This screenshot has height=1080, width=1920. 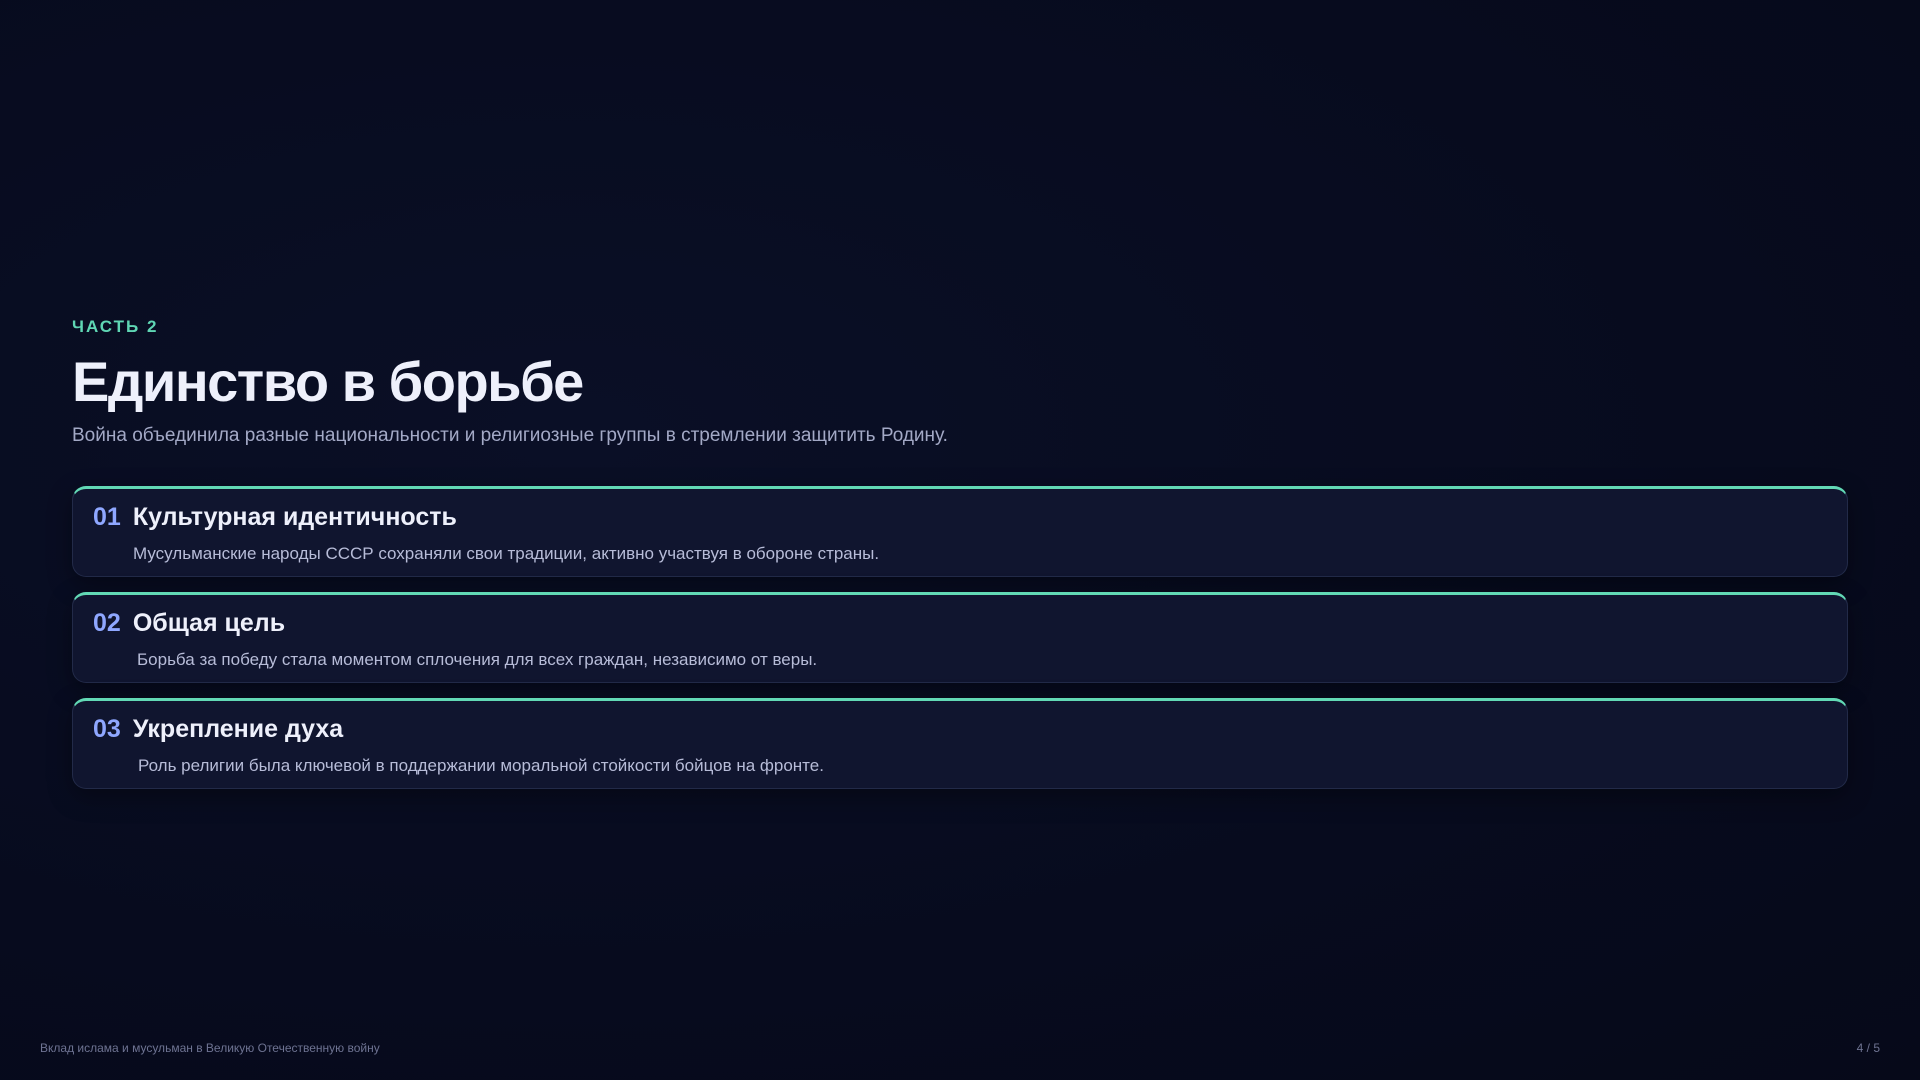 What do you see at coordinates (115, 326) in the screenshot?
I see `section-eyebrow: ЧАСТЬ 2` at bounding box center [115, 326].